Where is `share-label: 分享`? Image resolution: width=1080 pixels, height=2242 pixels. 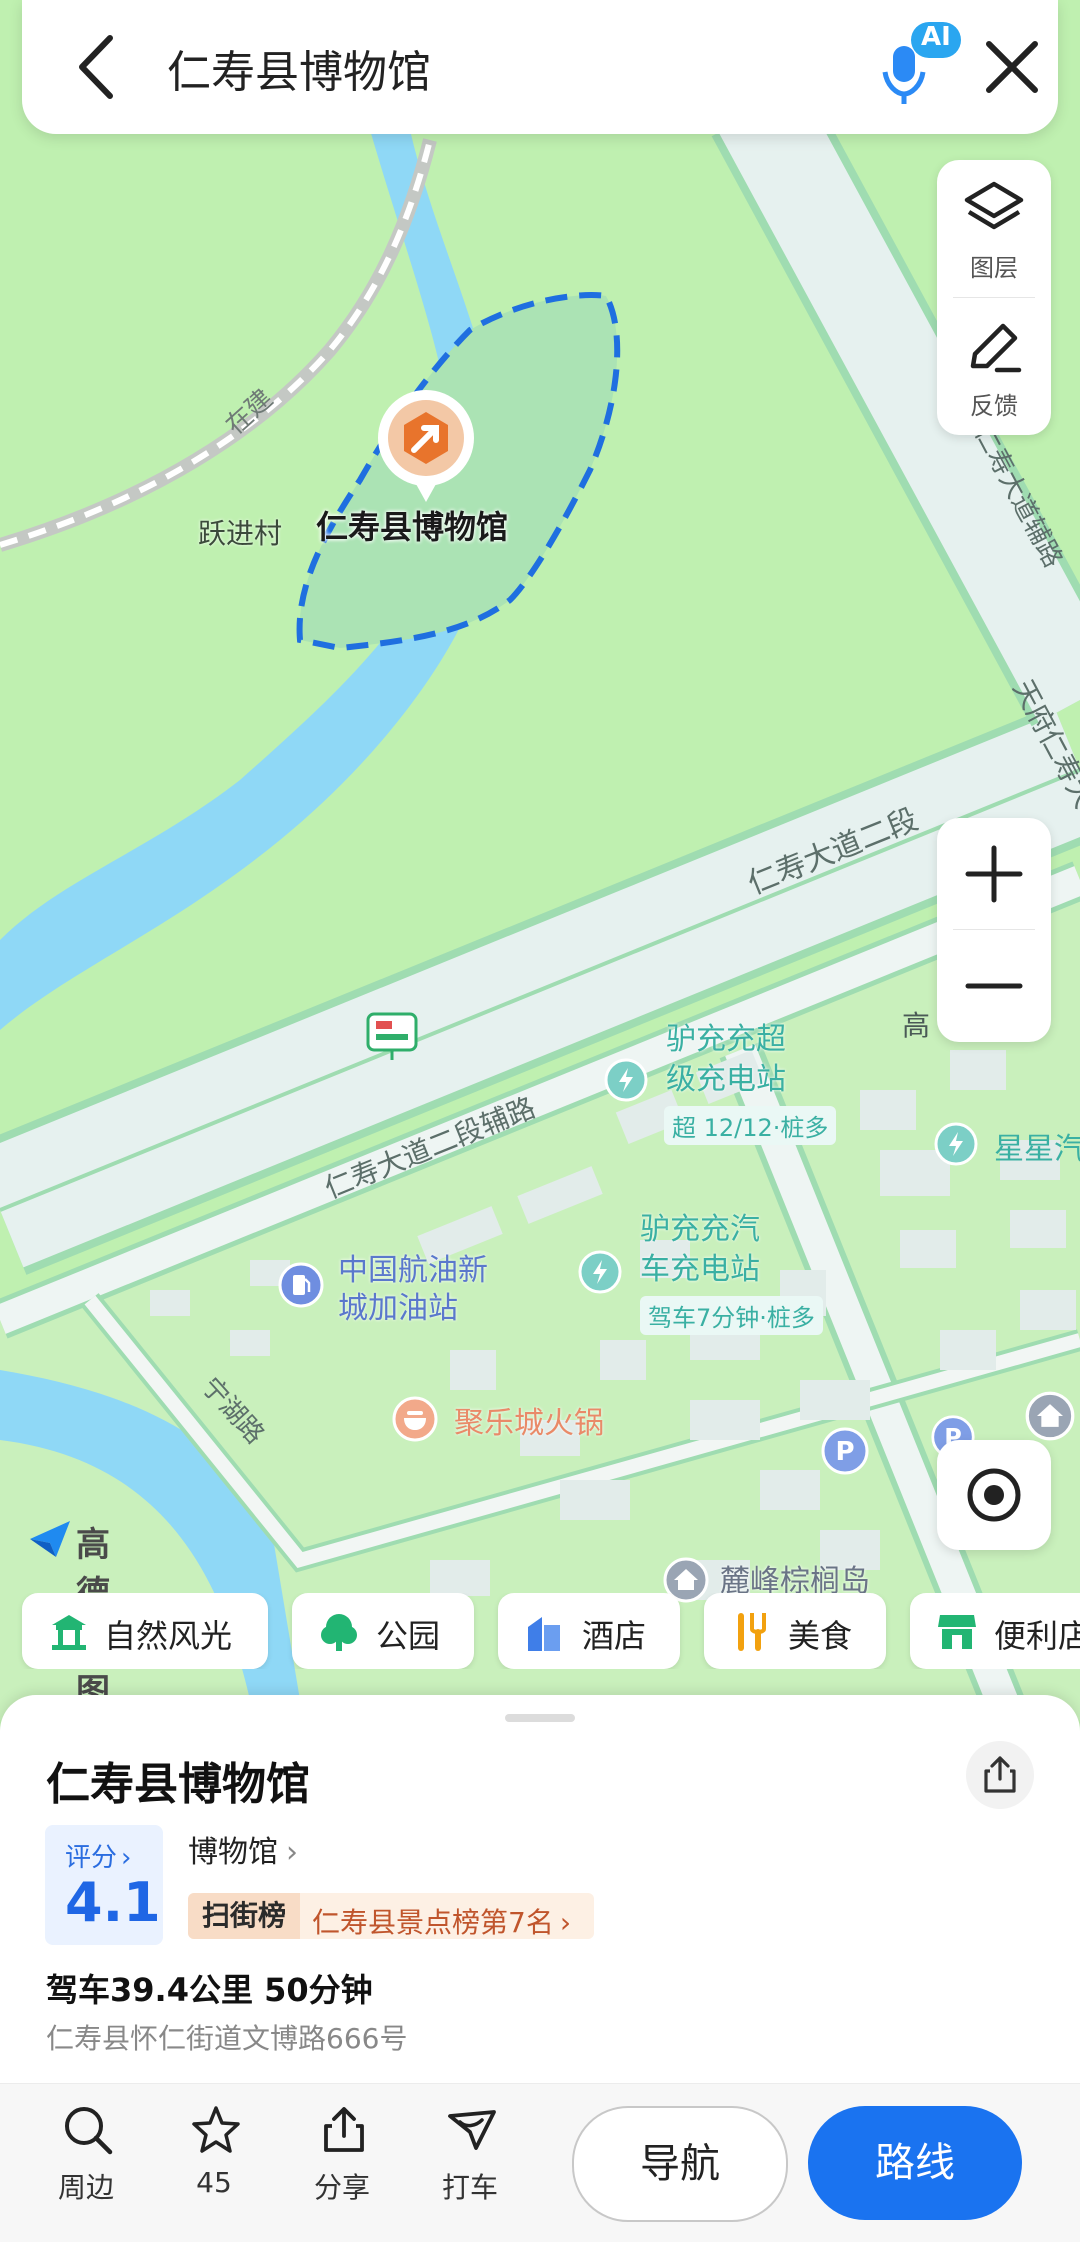
share-label: 分享 is located at coordinates (341, 2187).